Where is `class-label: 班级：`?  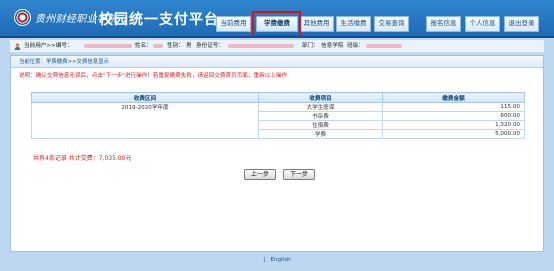 class-label: 班级： is located at coordinates (355, 46).